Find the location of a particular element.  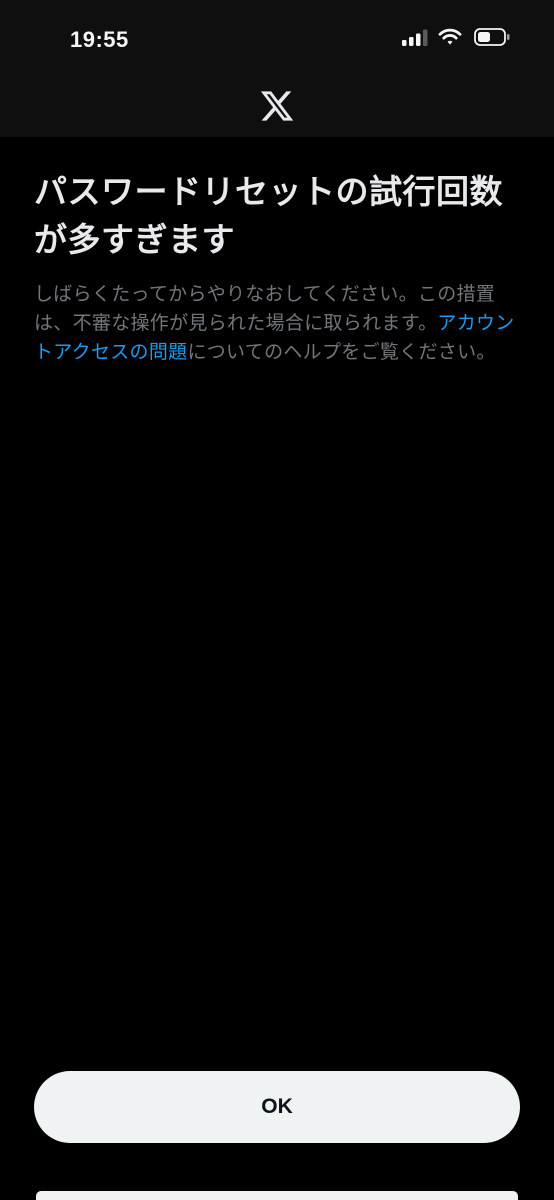

status-time: 19:55 is located at coordinates (99, 39).